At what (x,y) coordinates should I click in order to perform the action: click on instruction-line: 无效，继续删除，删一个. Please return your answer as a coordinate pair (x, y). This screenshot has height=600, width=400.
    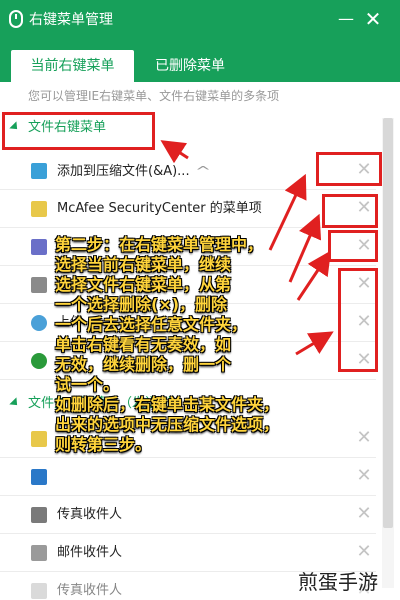
    Looking at the image, I should click on (143, 364).